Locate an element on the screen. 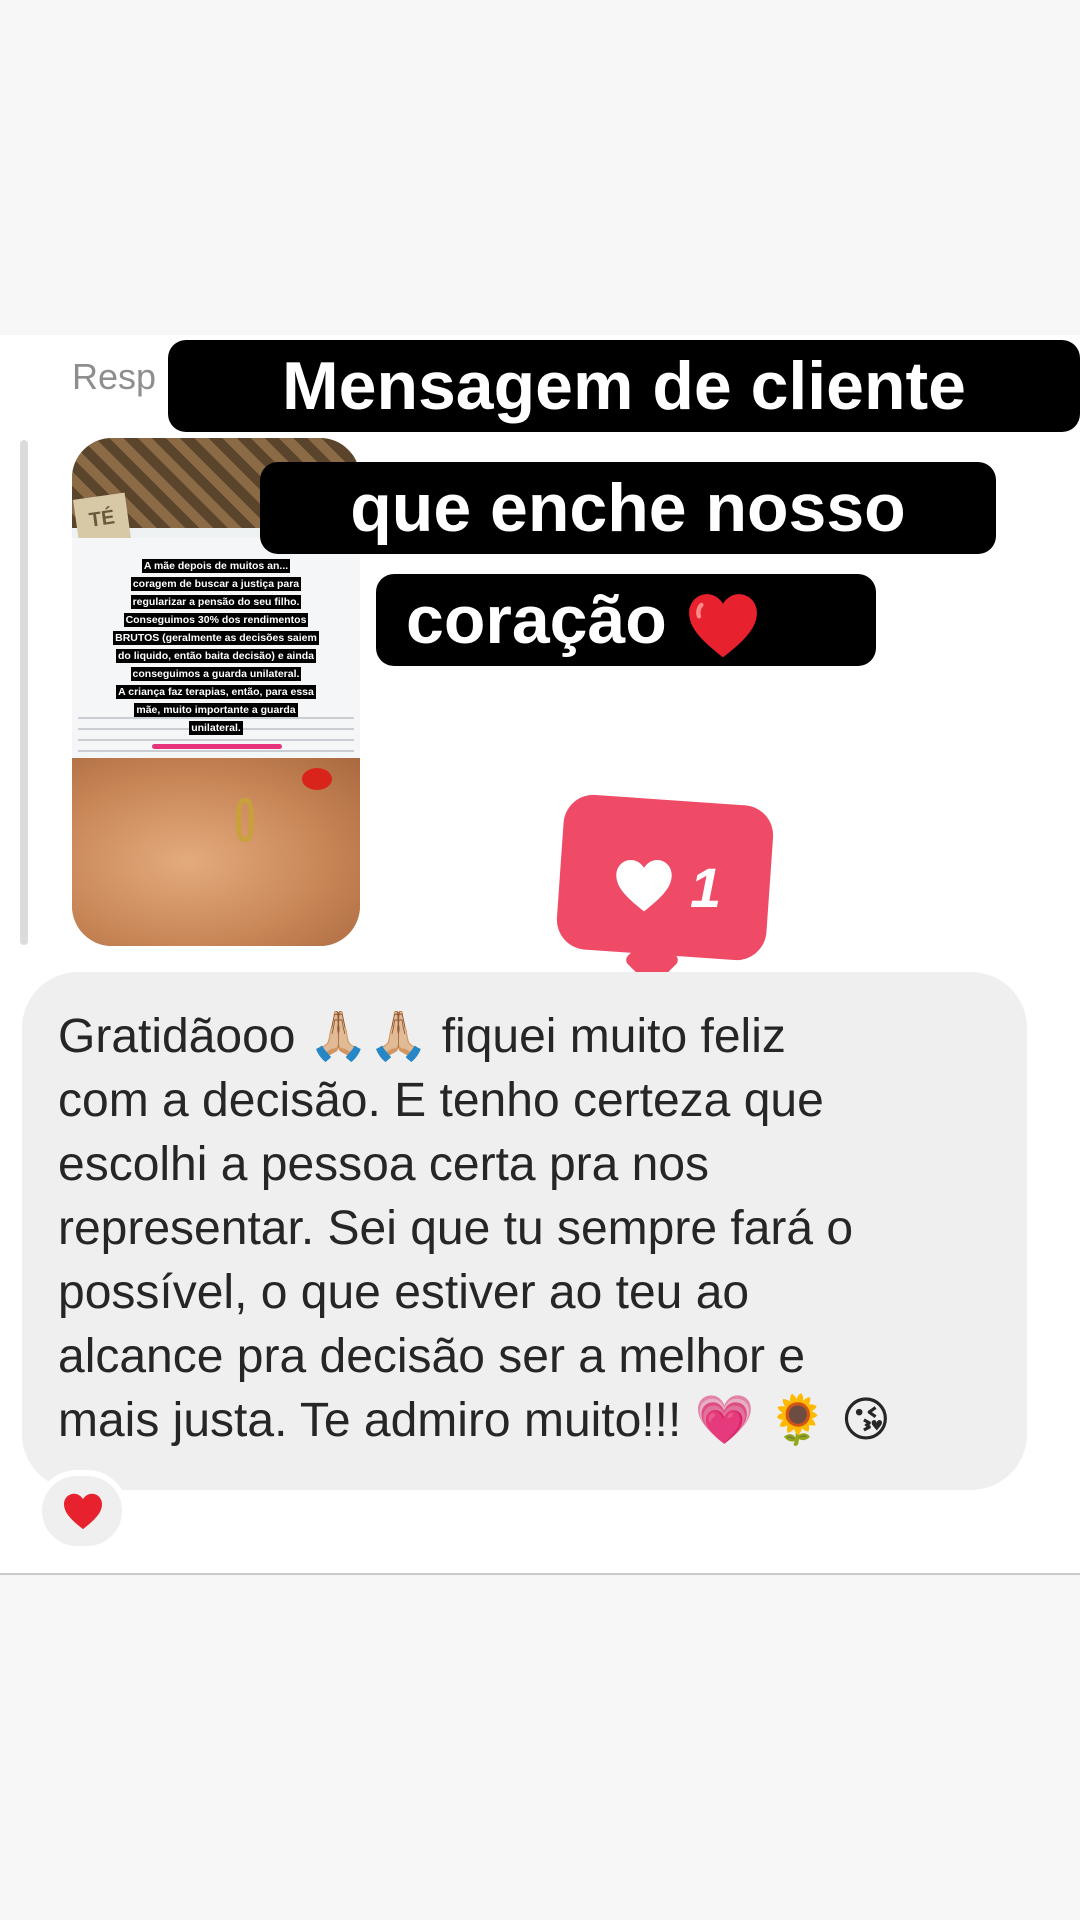  message-line: representar. Sei que tu sempre fará o is located at coordinates (456, 1228).